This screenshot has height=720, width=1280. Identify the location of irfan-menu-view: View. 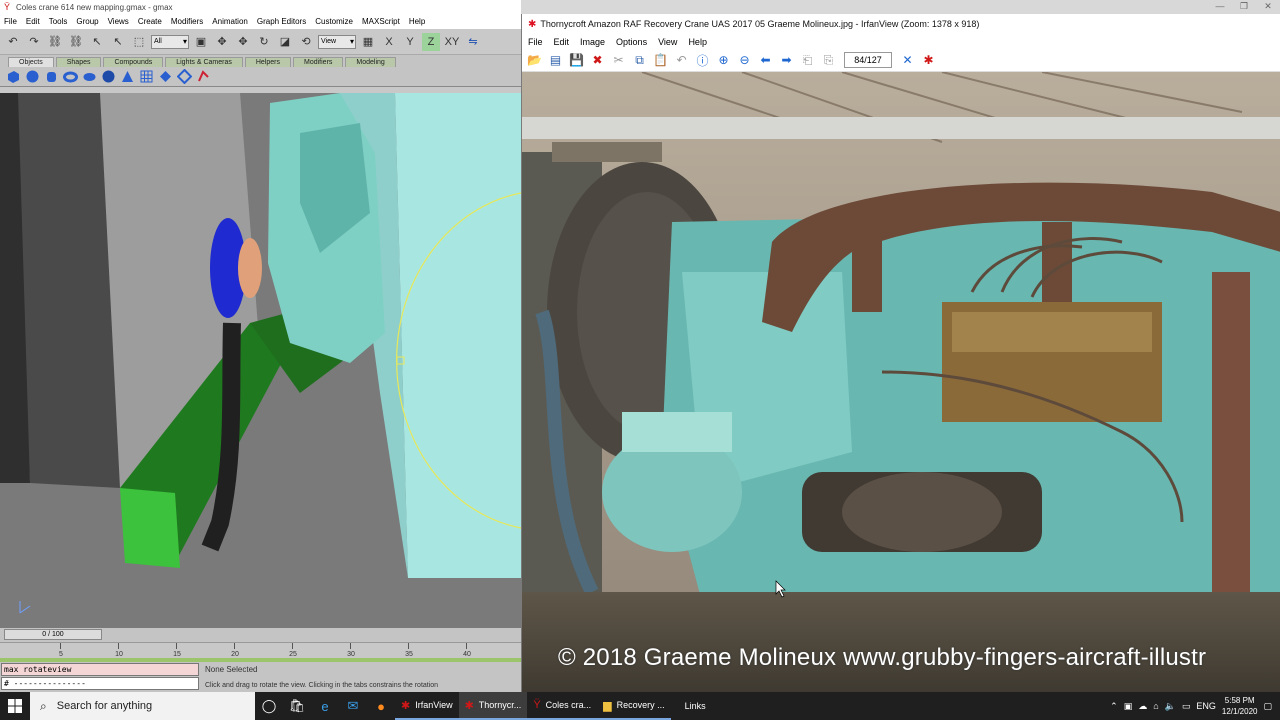
(667, 42).